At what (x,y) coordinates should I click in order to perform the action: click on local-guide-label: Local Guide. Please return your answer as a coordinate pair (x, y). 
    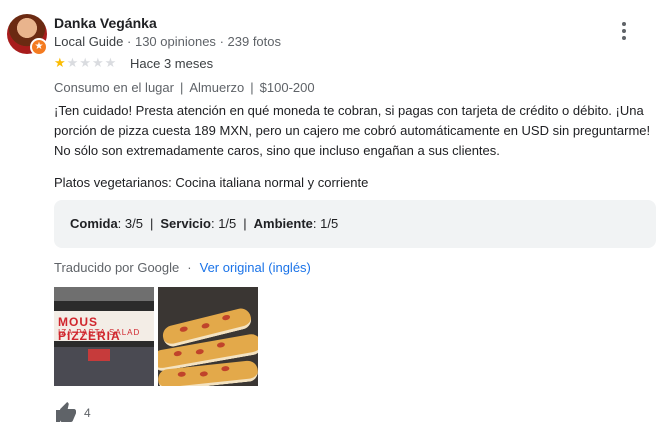
    Looking at the image, I should click on (89, 41).